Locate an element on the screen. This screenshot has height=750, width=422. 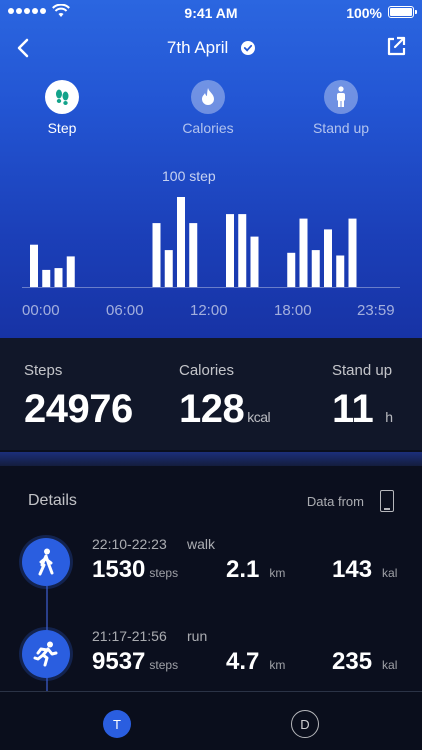
x-tick-3: 18:00 is located at coordinates (293, 310).